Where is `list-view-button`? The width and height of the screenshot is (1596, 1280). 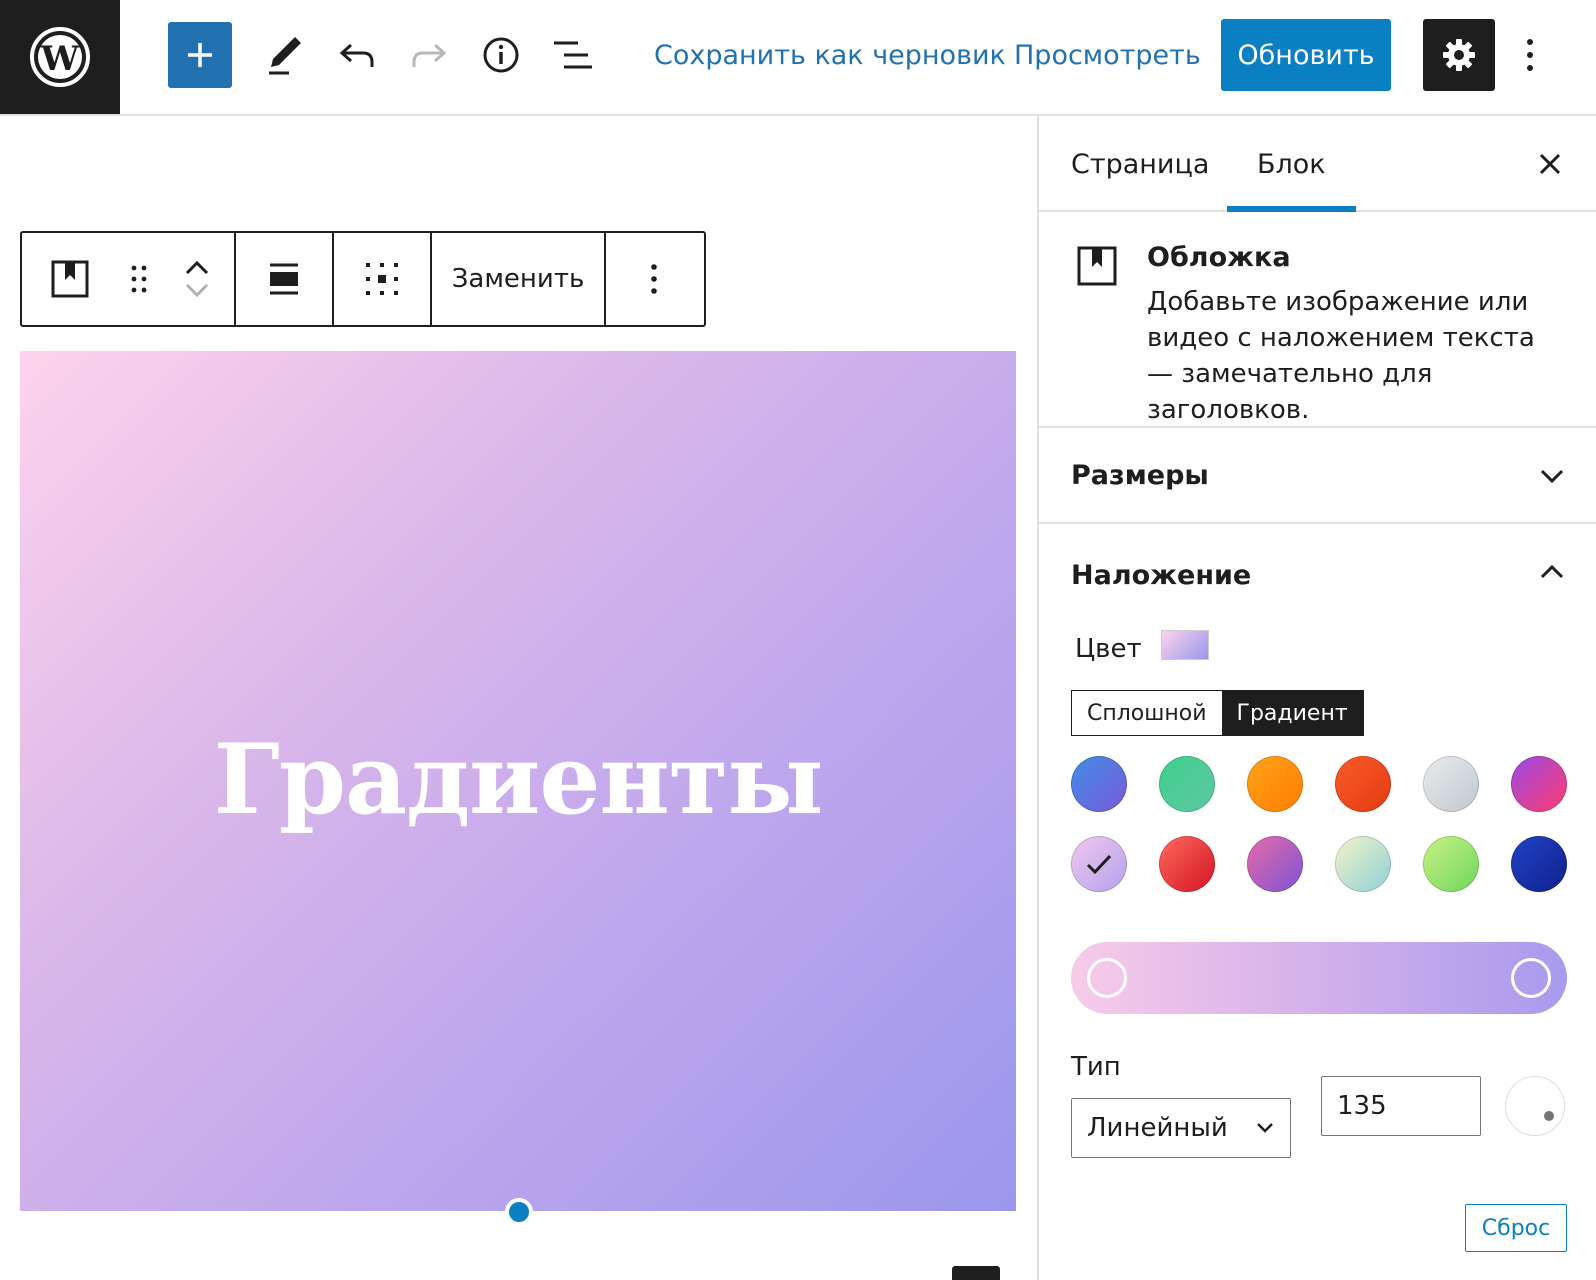 list-view-button is located at coordinates (573, 55).